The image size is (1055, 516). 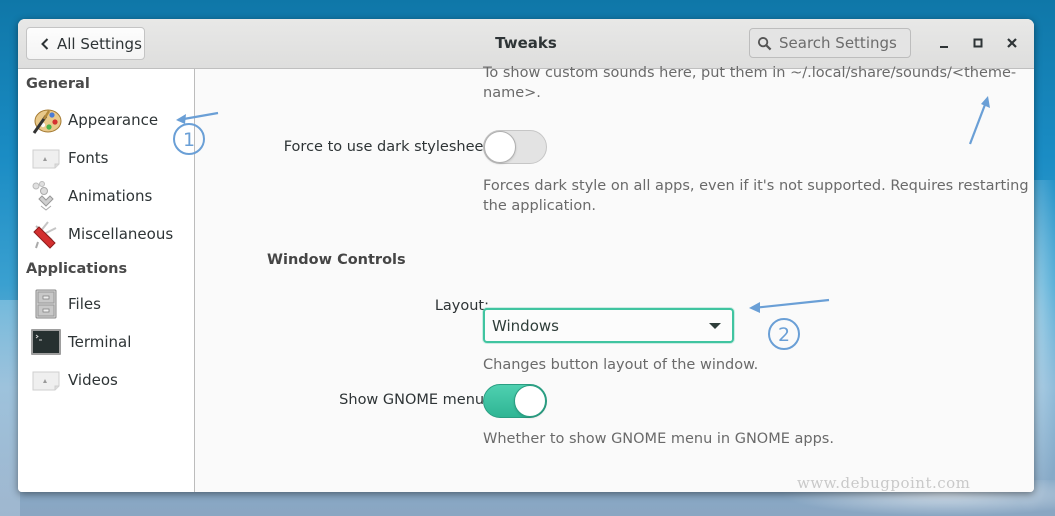 What do you see at coordinates (944, 43) in the screenshot?
I see `minimize-button` at bounding box center [944, 43].